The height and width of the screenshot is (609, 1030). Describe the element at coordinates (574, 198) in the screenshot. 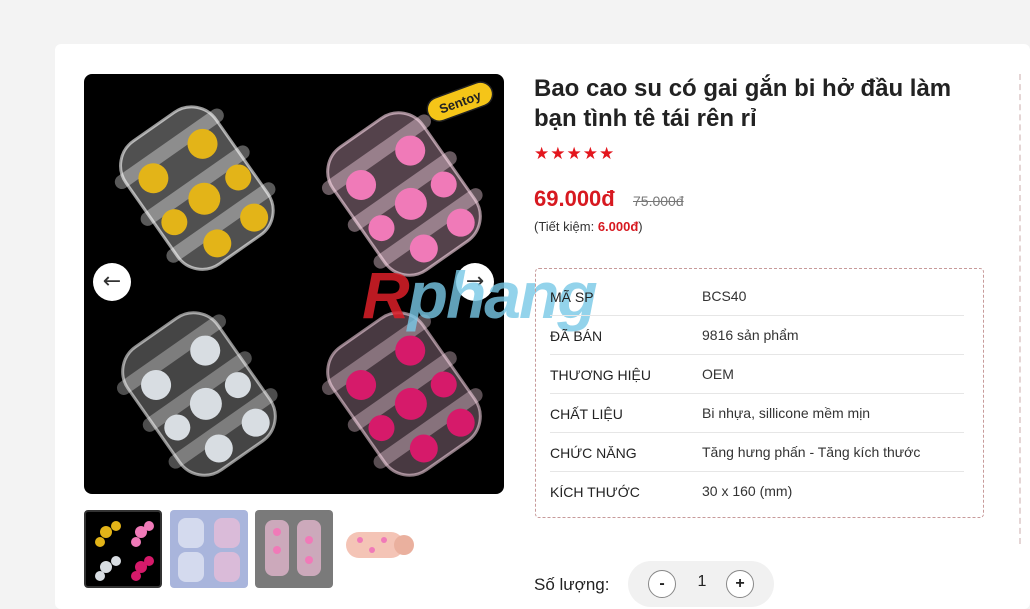

I see `current-price: 69.000đ` at that location.